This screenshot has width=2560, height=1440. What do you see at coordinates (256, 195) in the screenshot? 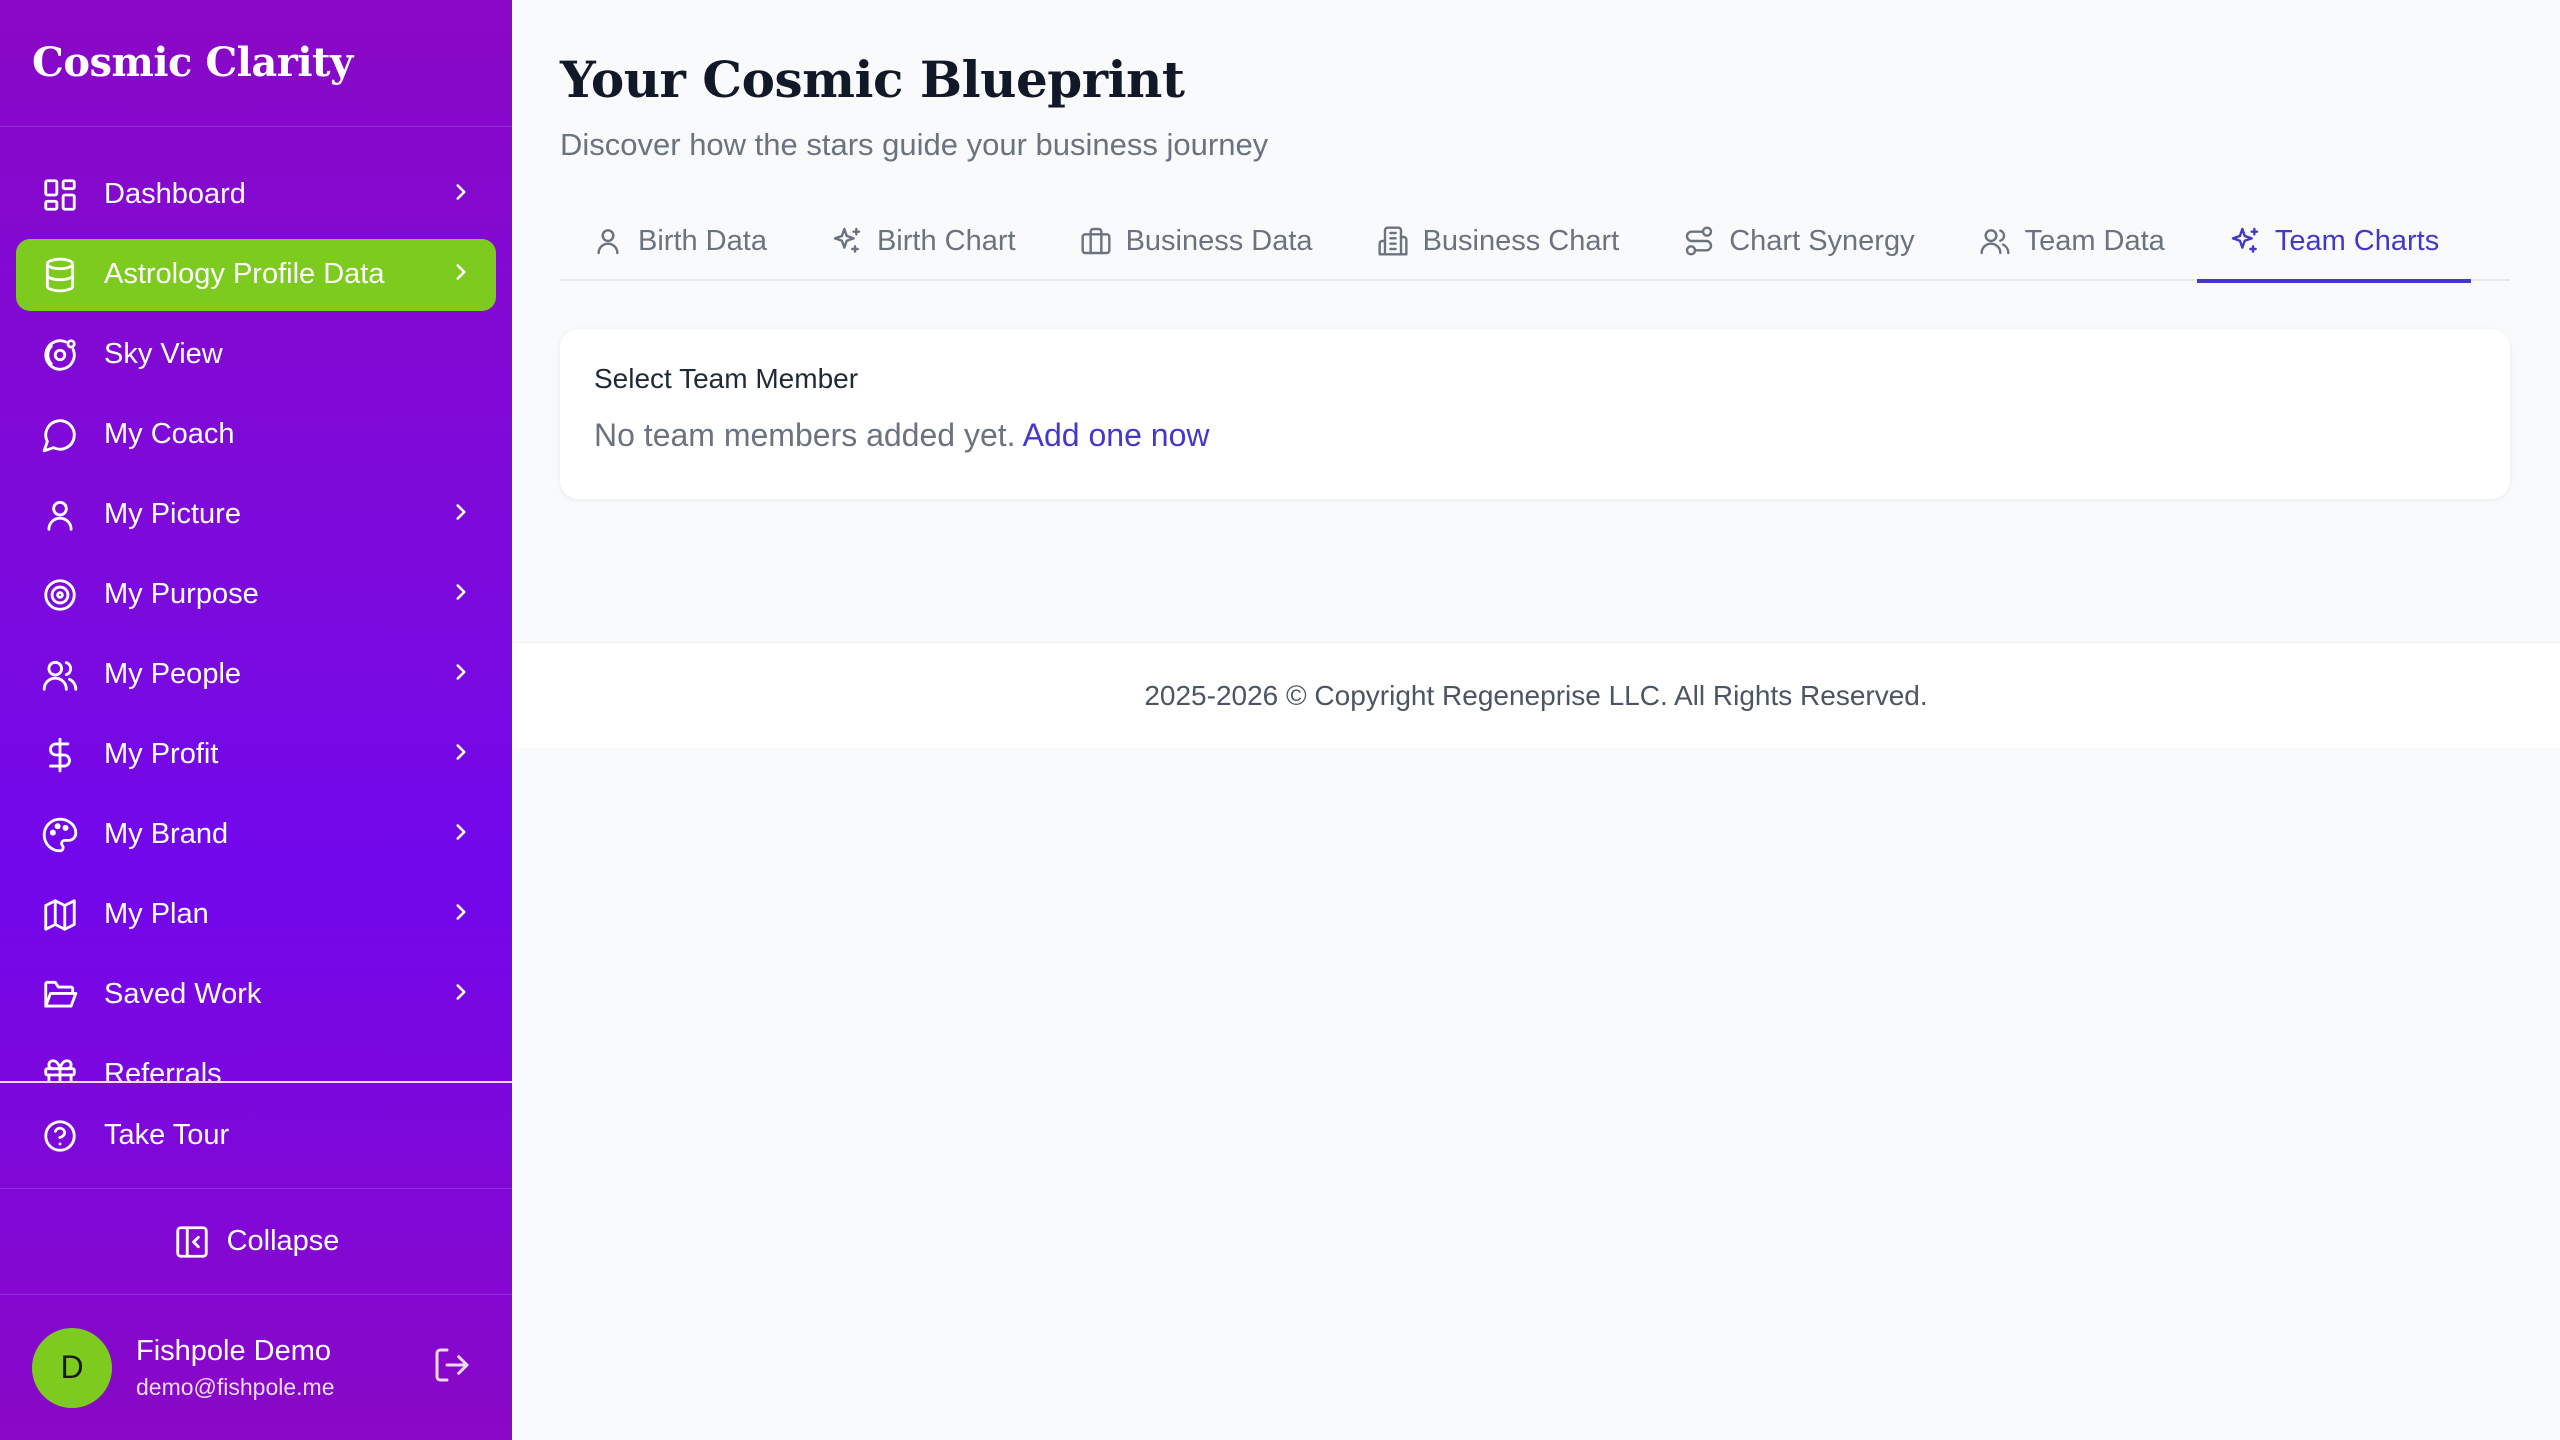
I see `sidebar-item-dashboard: Dashboard` at bounding box center [256, 195].